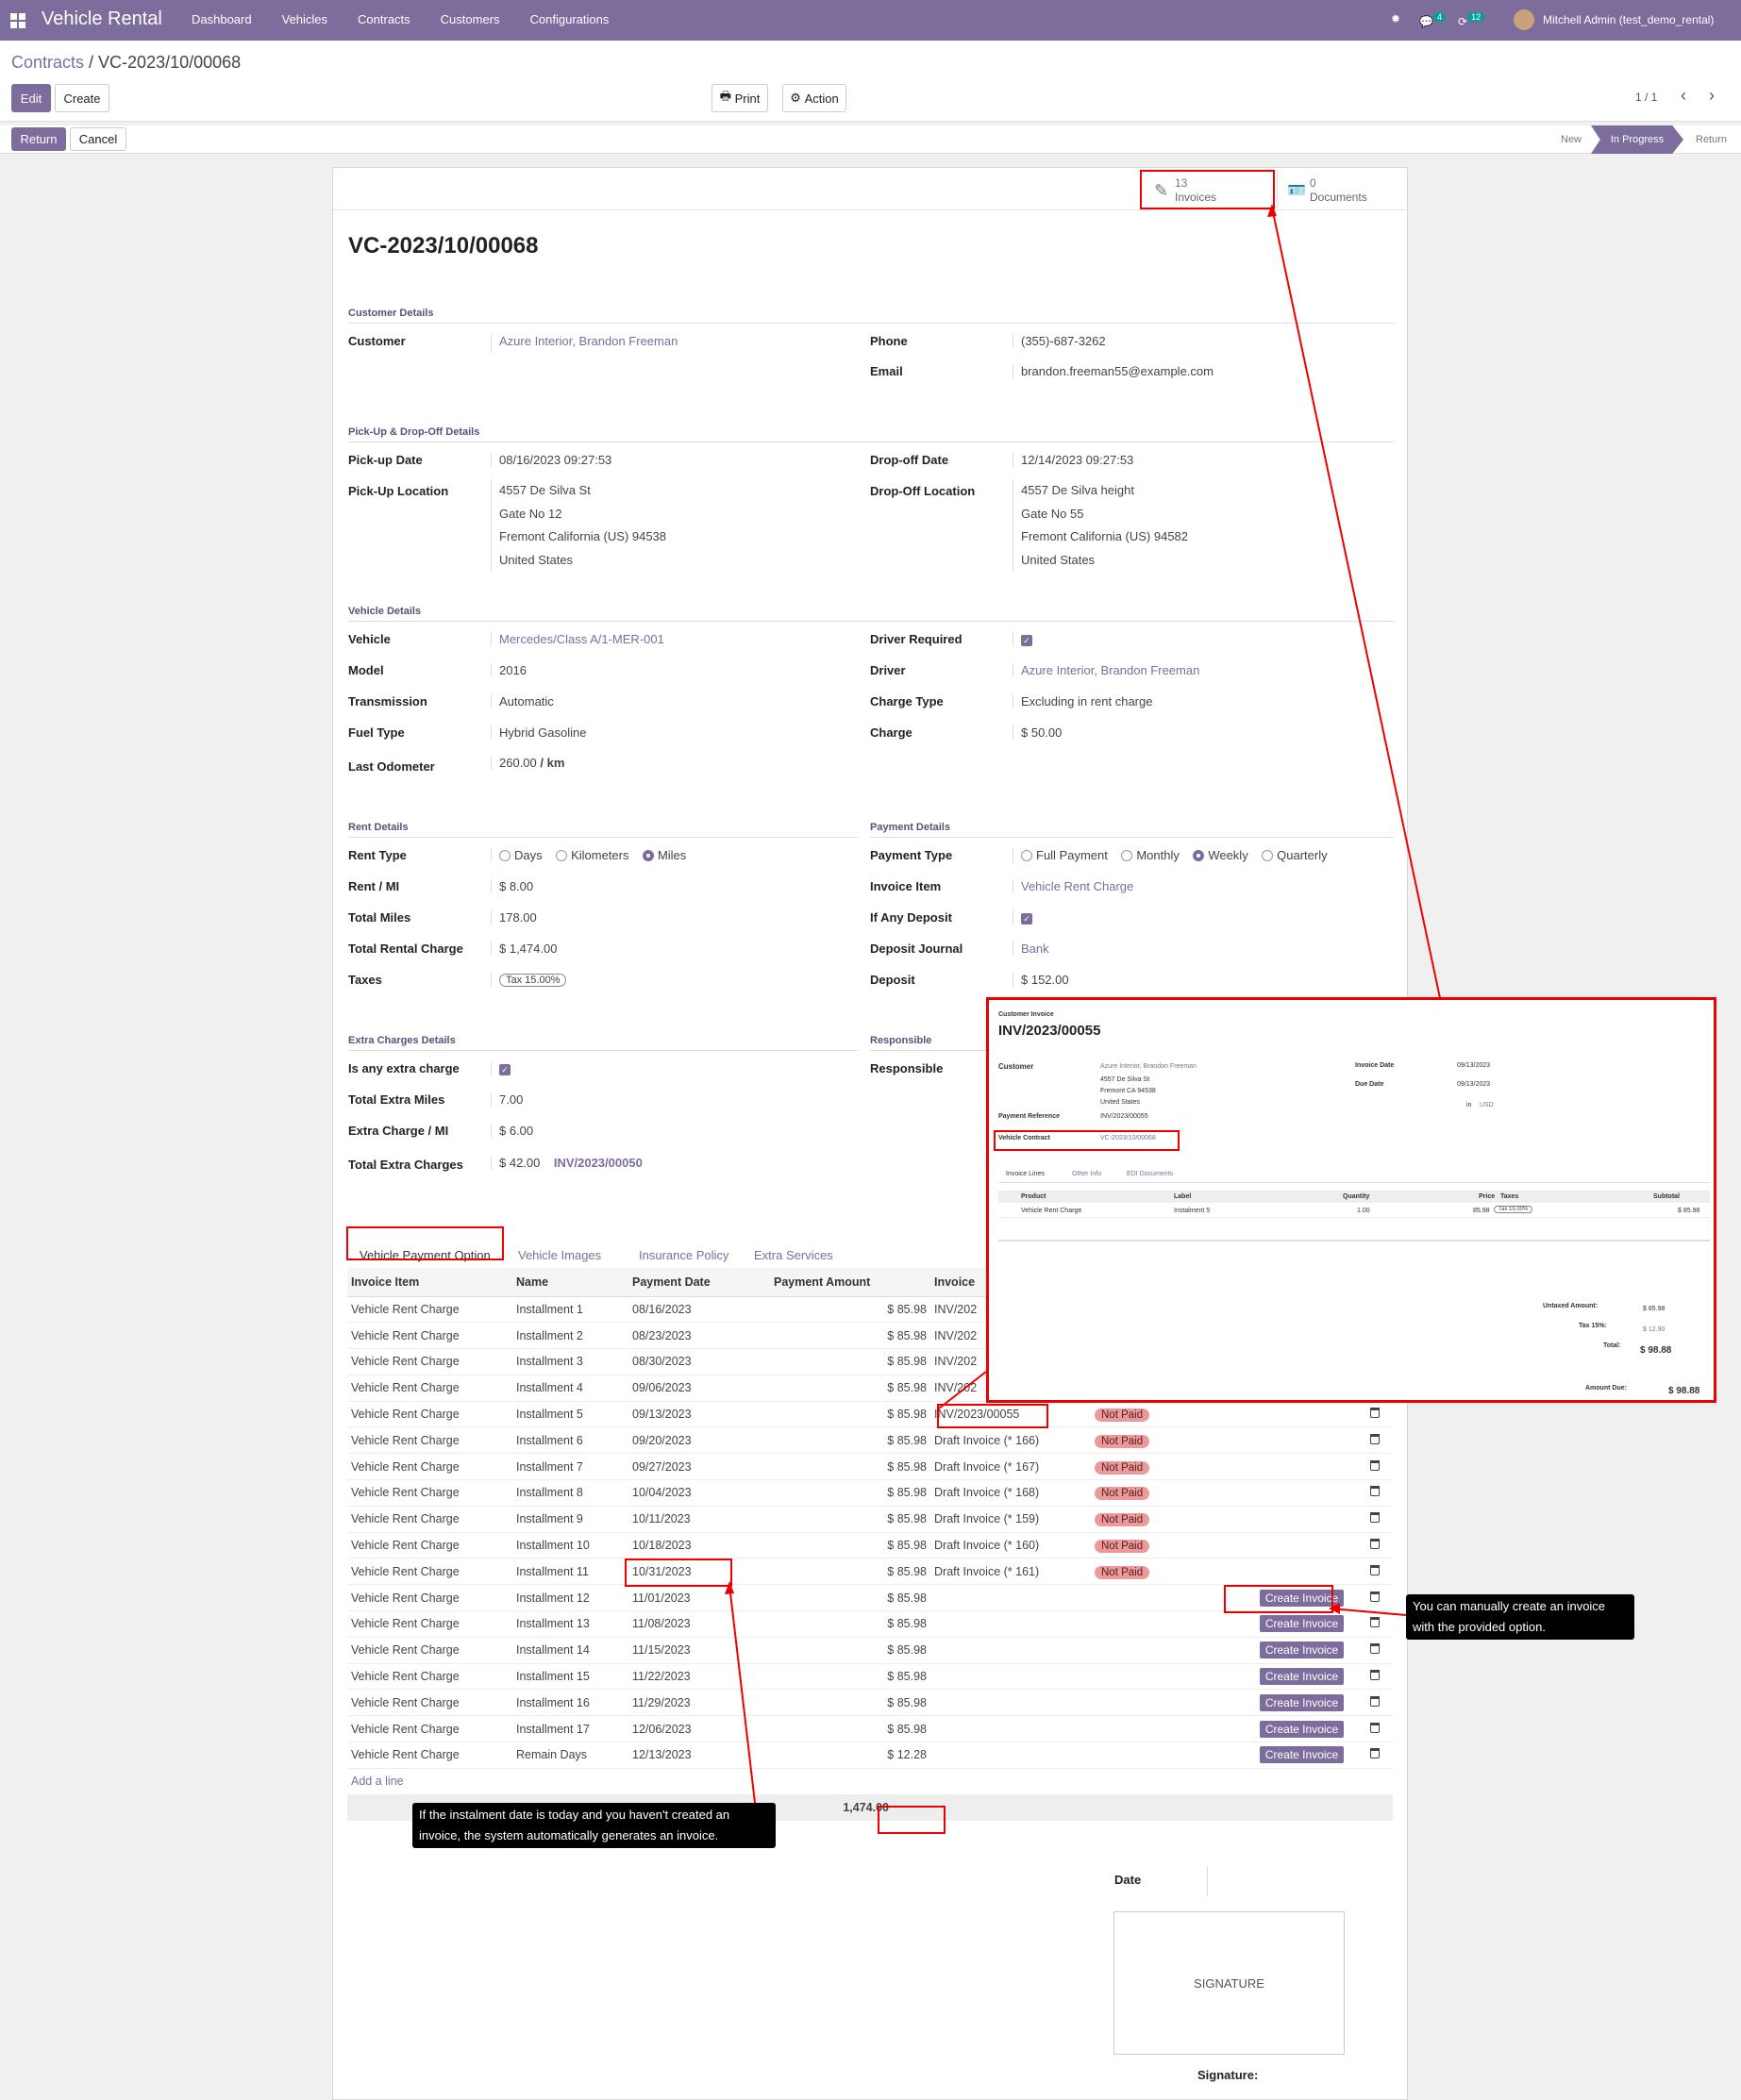 This screenshot has width=1741, height=2100. Describe the element at coordinates (1114, 371) in the screenshot. I see `email-field: brandon.freeman55@example.com` at that location.